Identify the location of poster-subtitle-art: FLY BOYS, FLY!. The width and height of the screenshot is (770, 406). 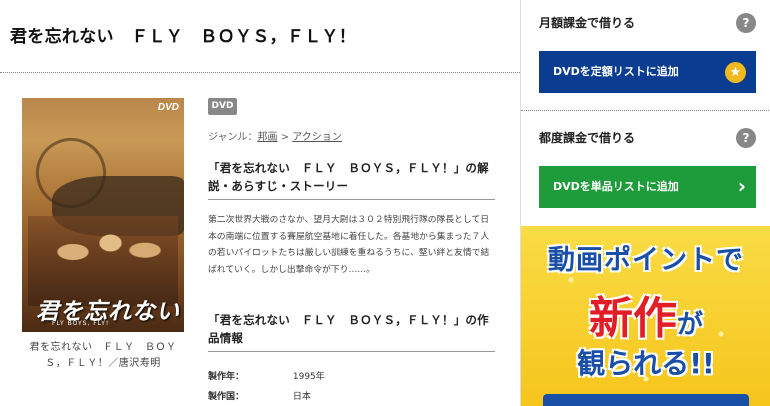
(81, 323).